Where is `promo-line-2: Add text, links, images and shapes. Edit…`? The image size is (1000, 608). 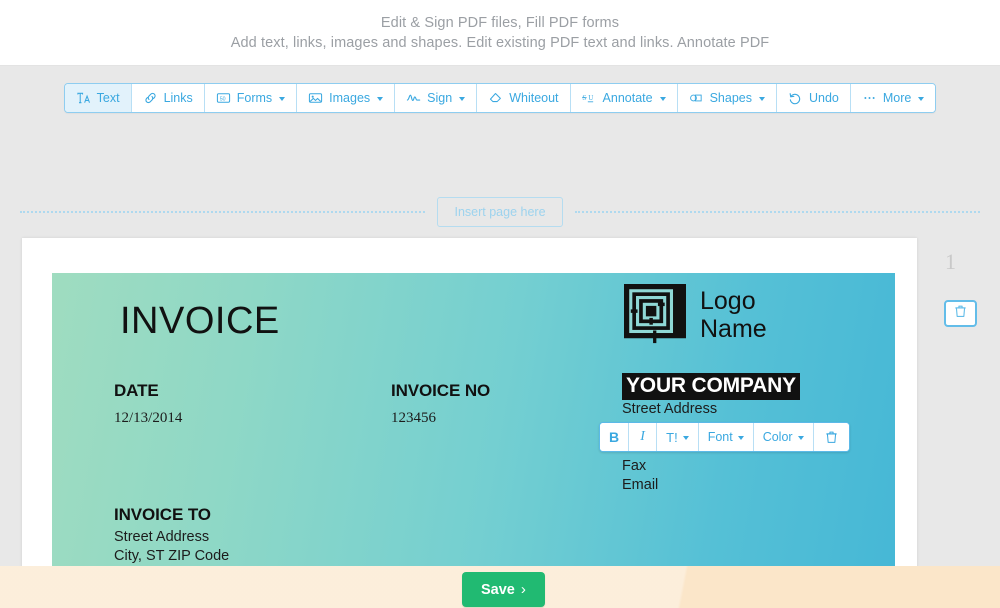
promo-line-2: Add text, links, images and shapes. Edit… is located at coordinates (500, 42).